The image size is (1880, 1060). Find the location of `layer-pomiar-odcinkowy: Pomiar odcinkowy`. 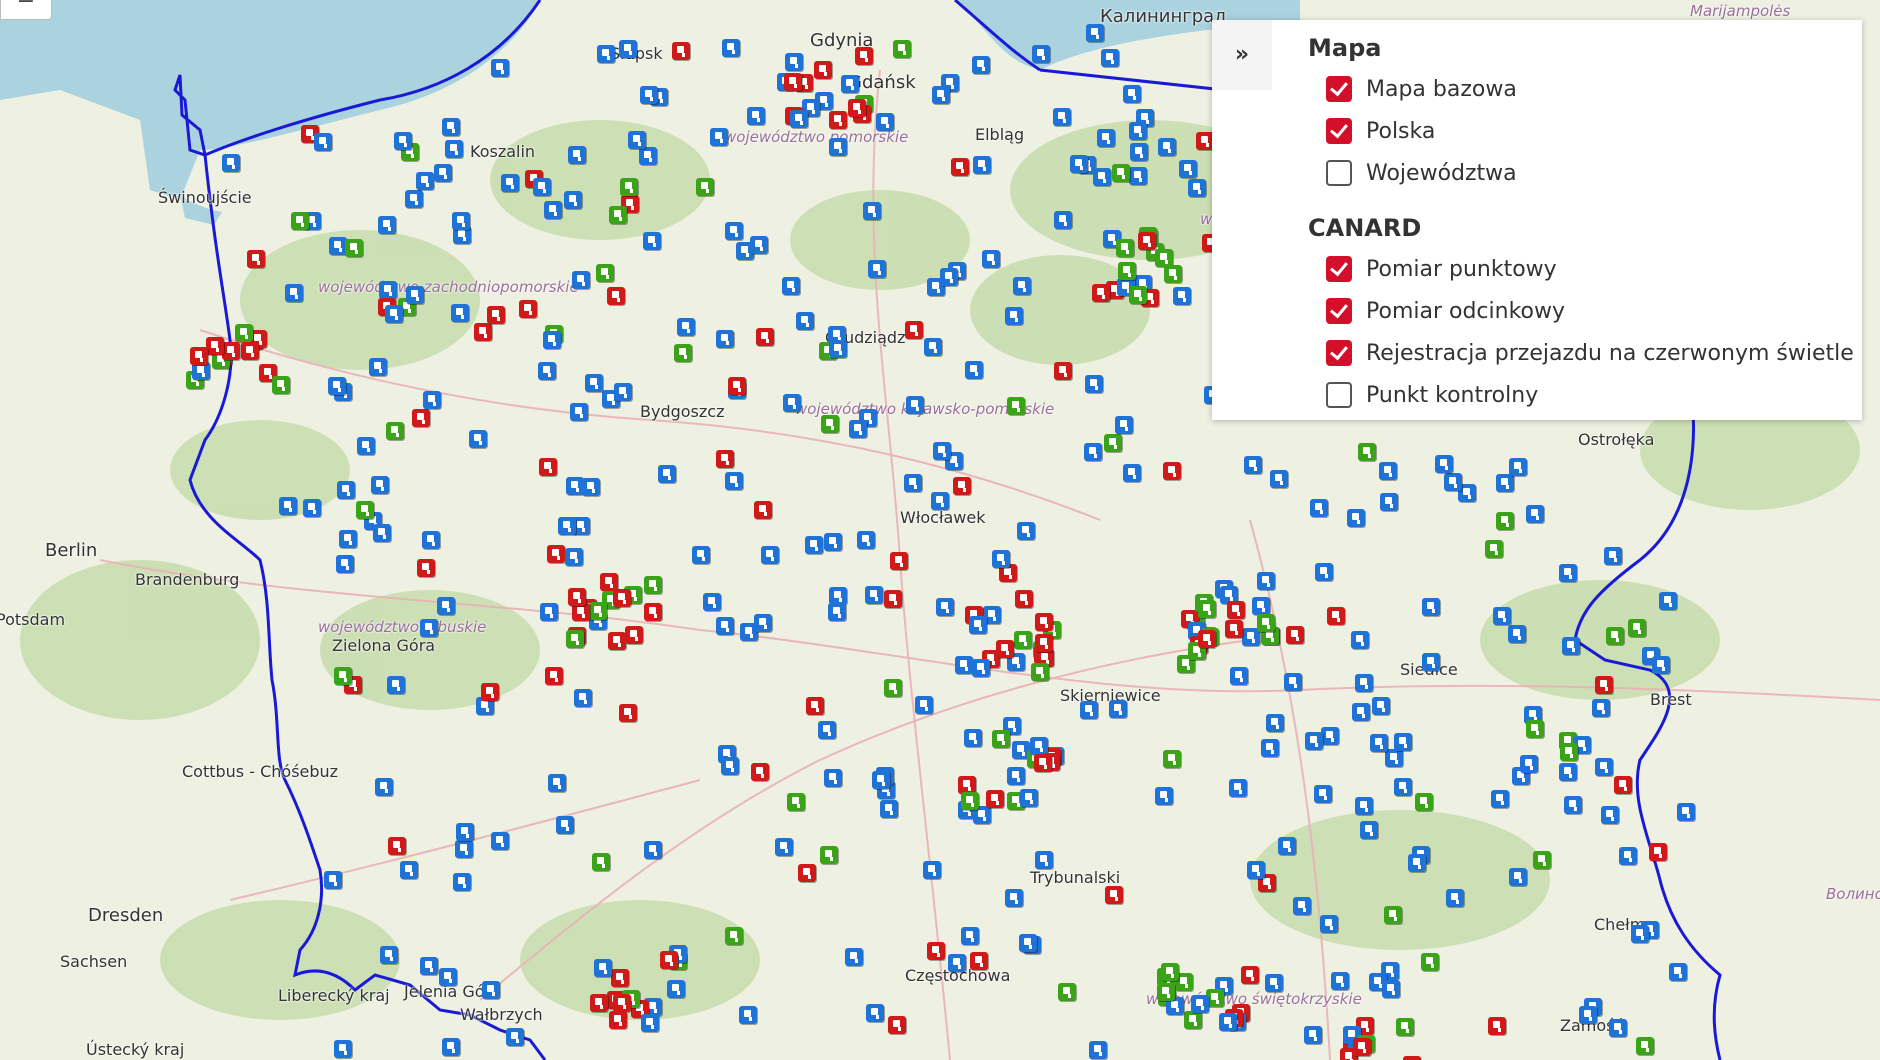

layer-pomiar-odcinkowy: Pomiar odcinkowy is located at coordinates (1445, 311).